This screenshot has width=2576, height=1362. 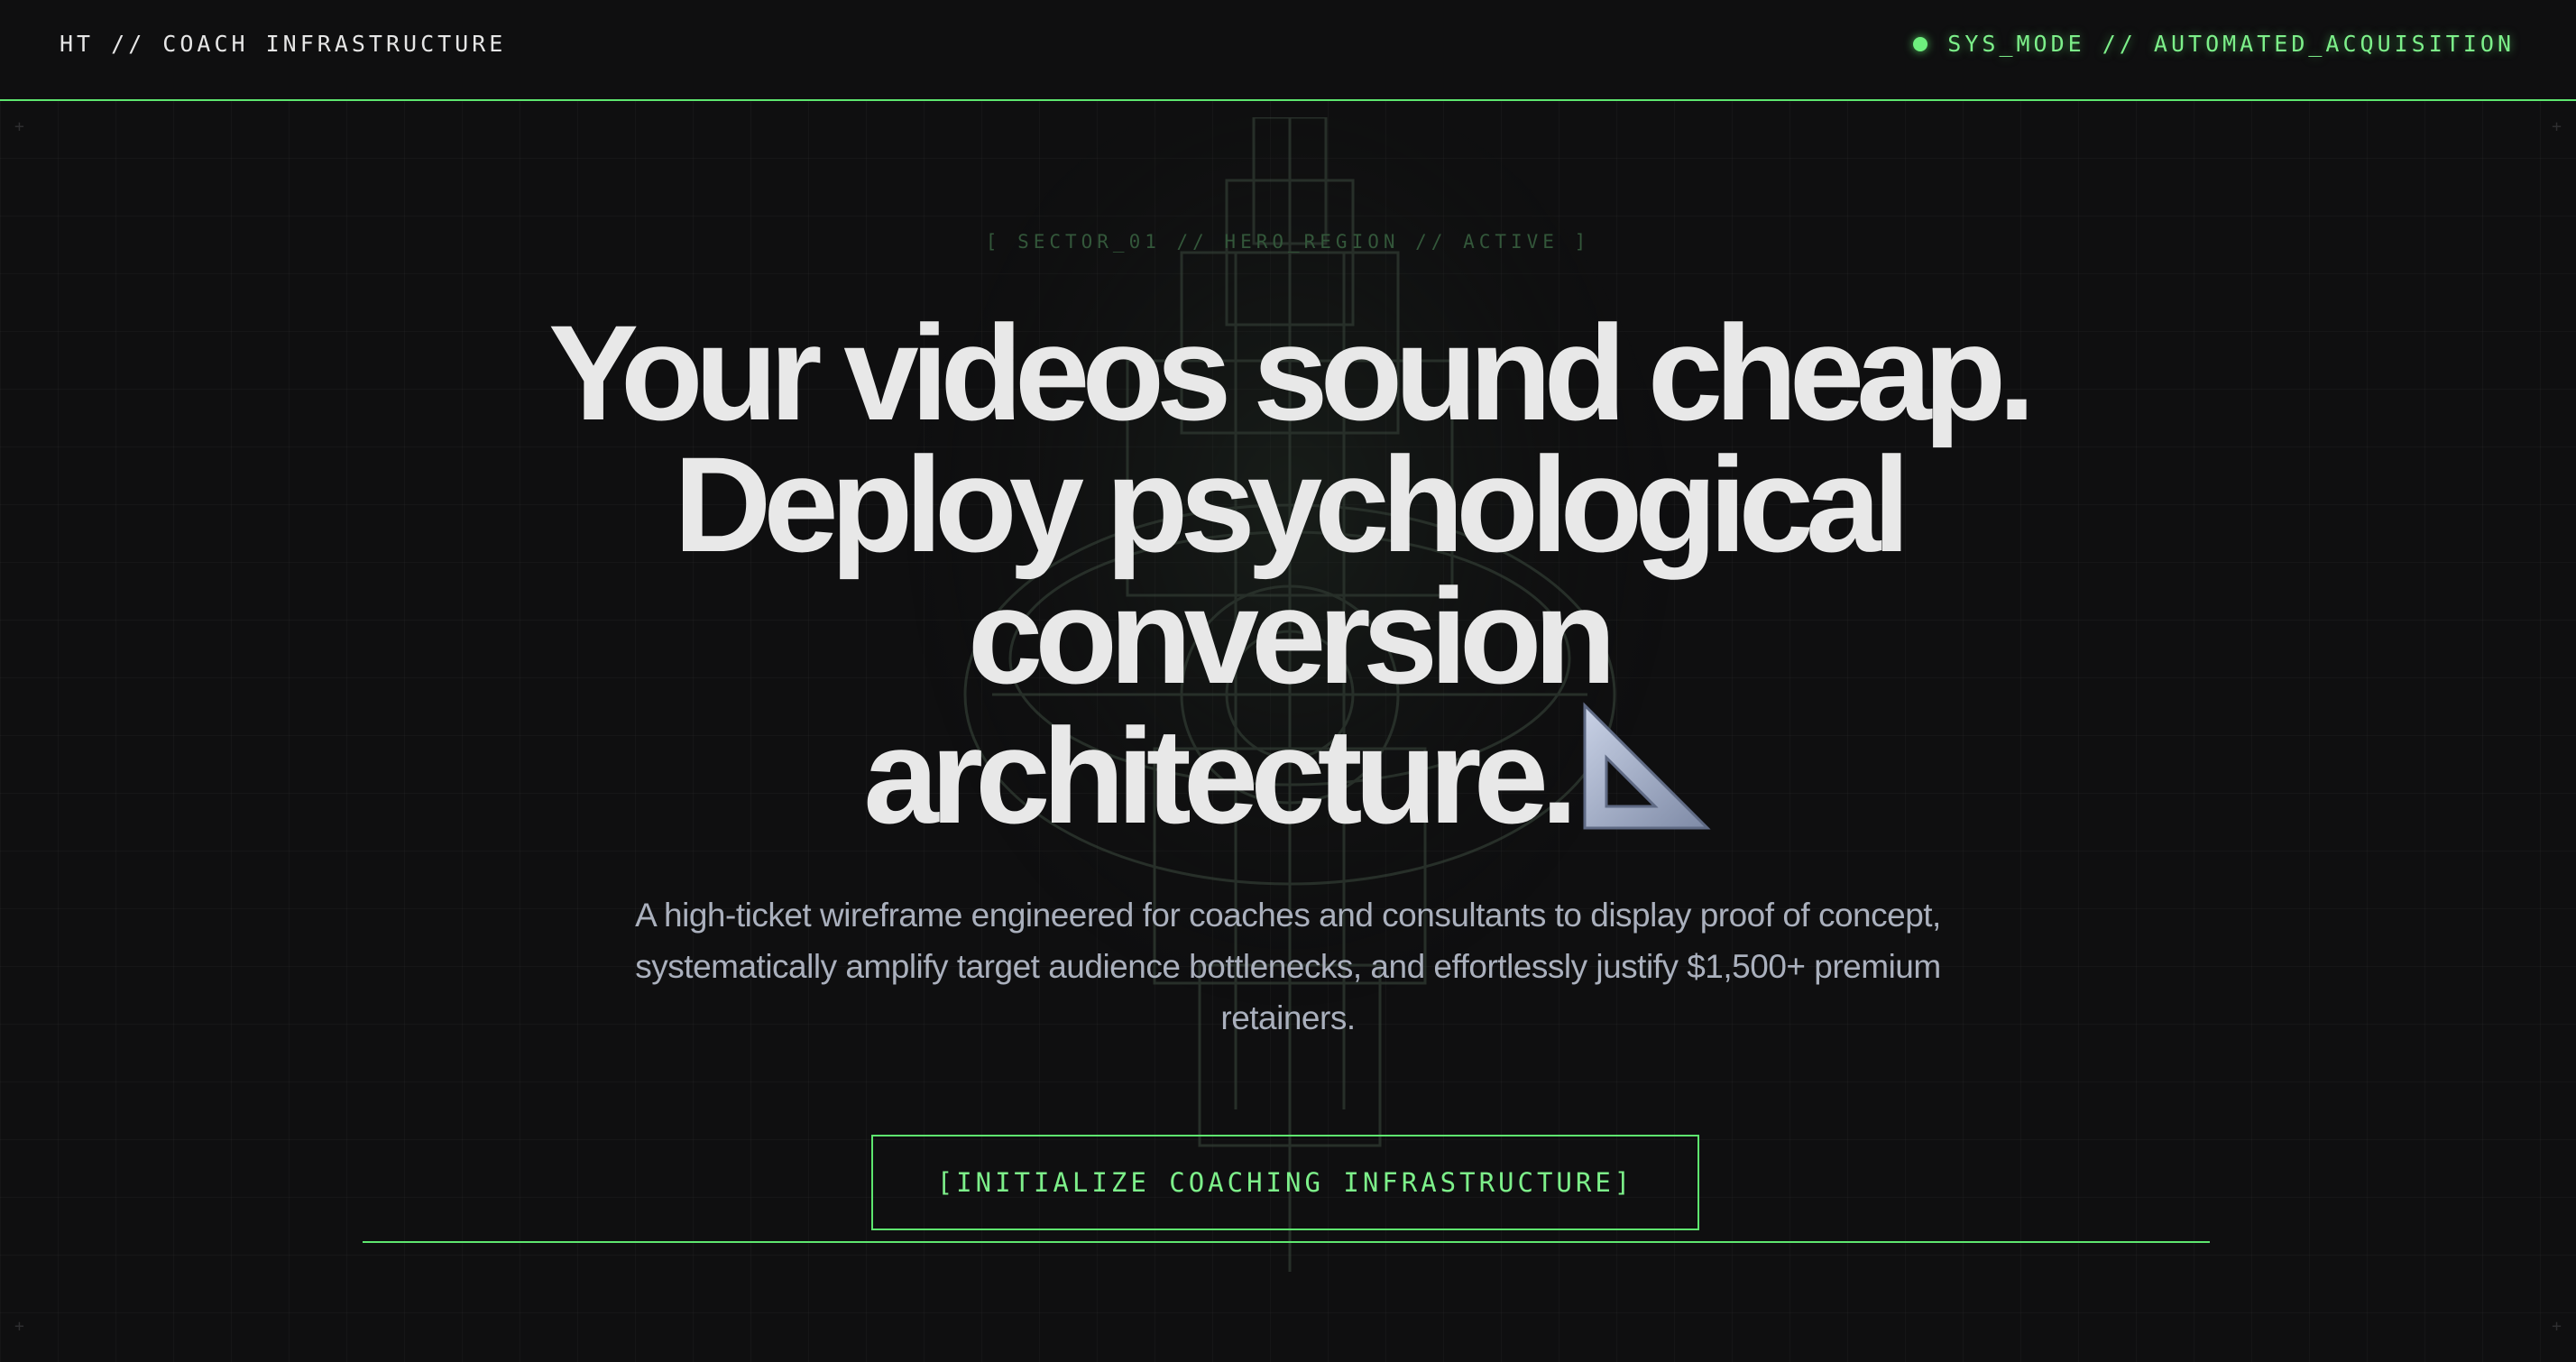 I want to click on initialize-infrastructure-button: [INITIALIZE COACHING INFRASTRUCTURE], so click(x=1285, y=1182).